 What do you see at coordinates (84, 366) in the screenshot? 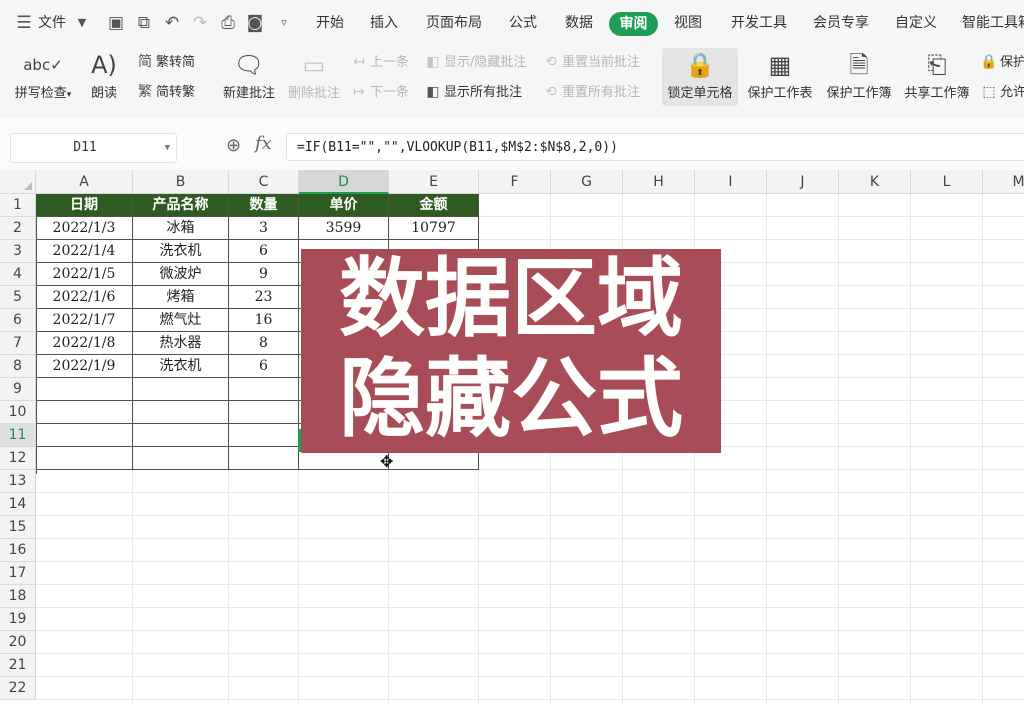
I see `table-cell: 2022/1/9` at bounding box center [84, 366].